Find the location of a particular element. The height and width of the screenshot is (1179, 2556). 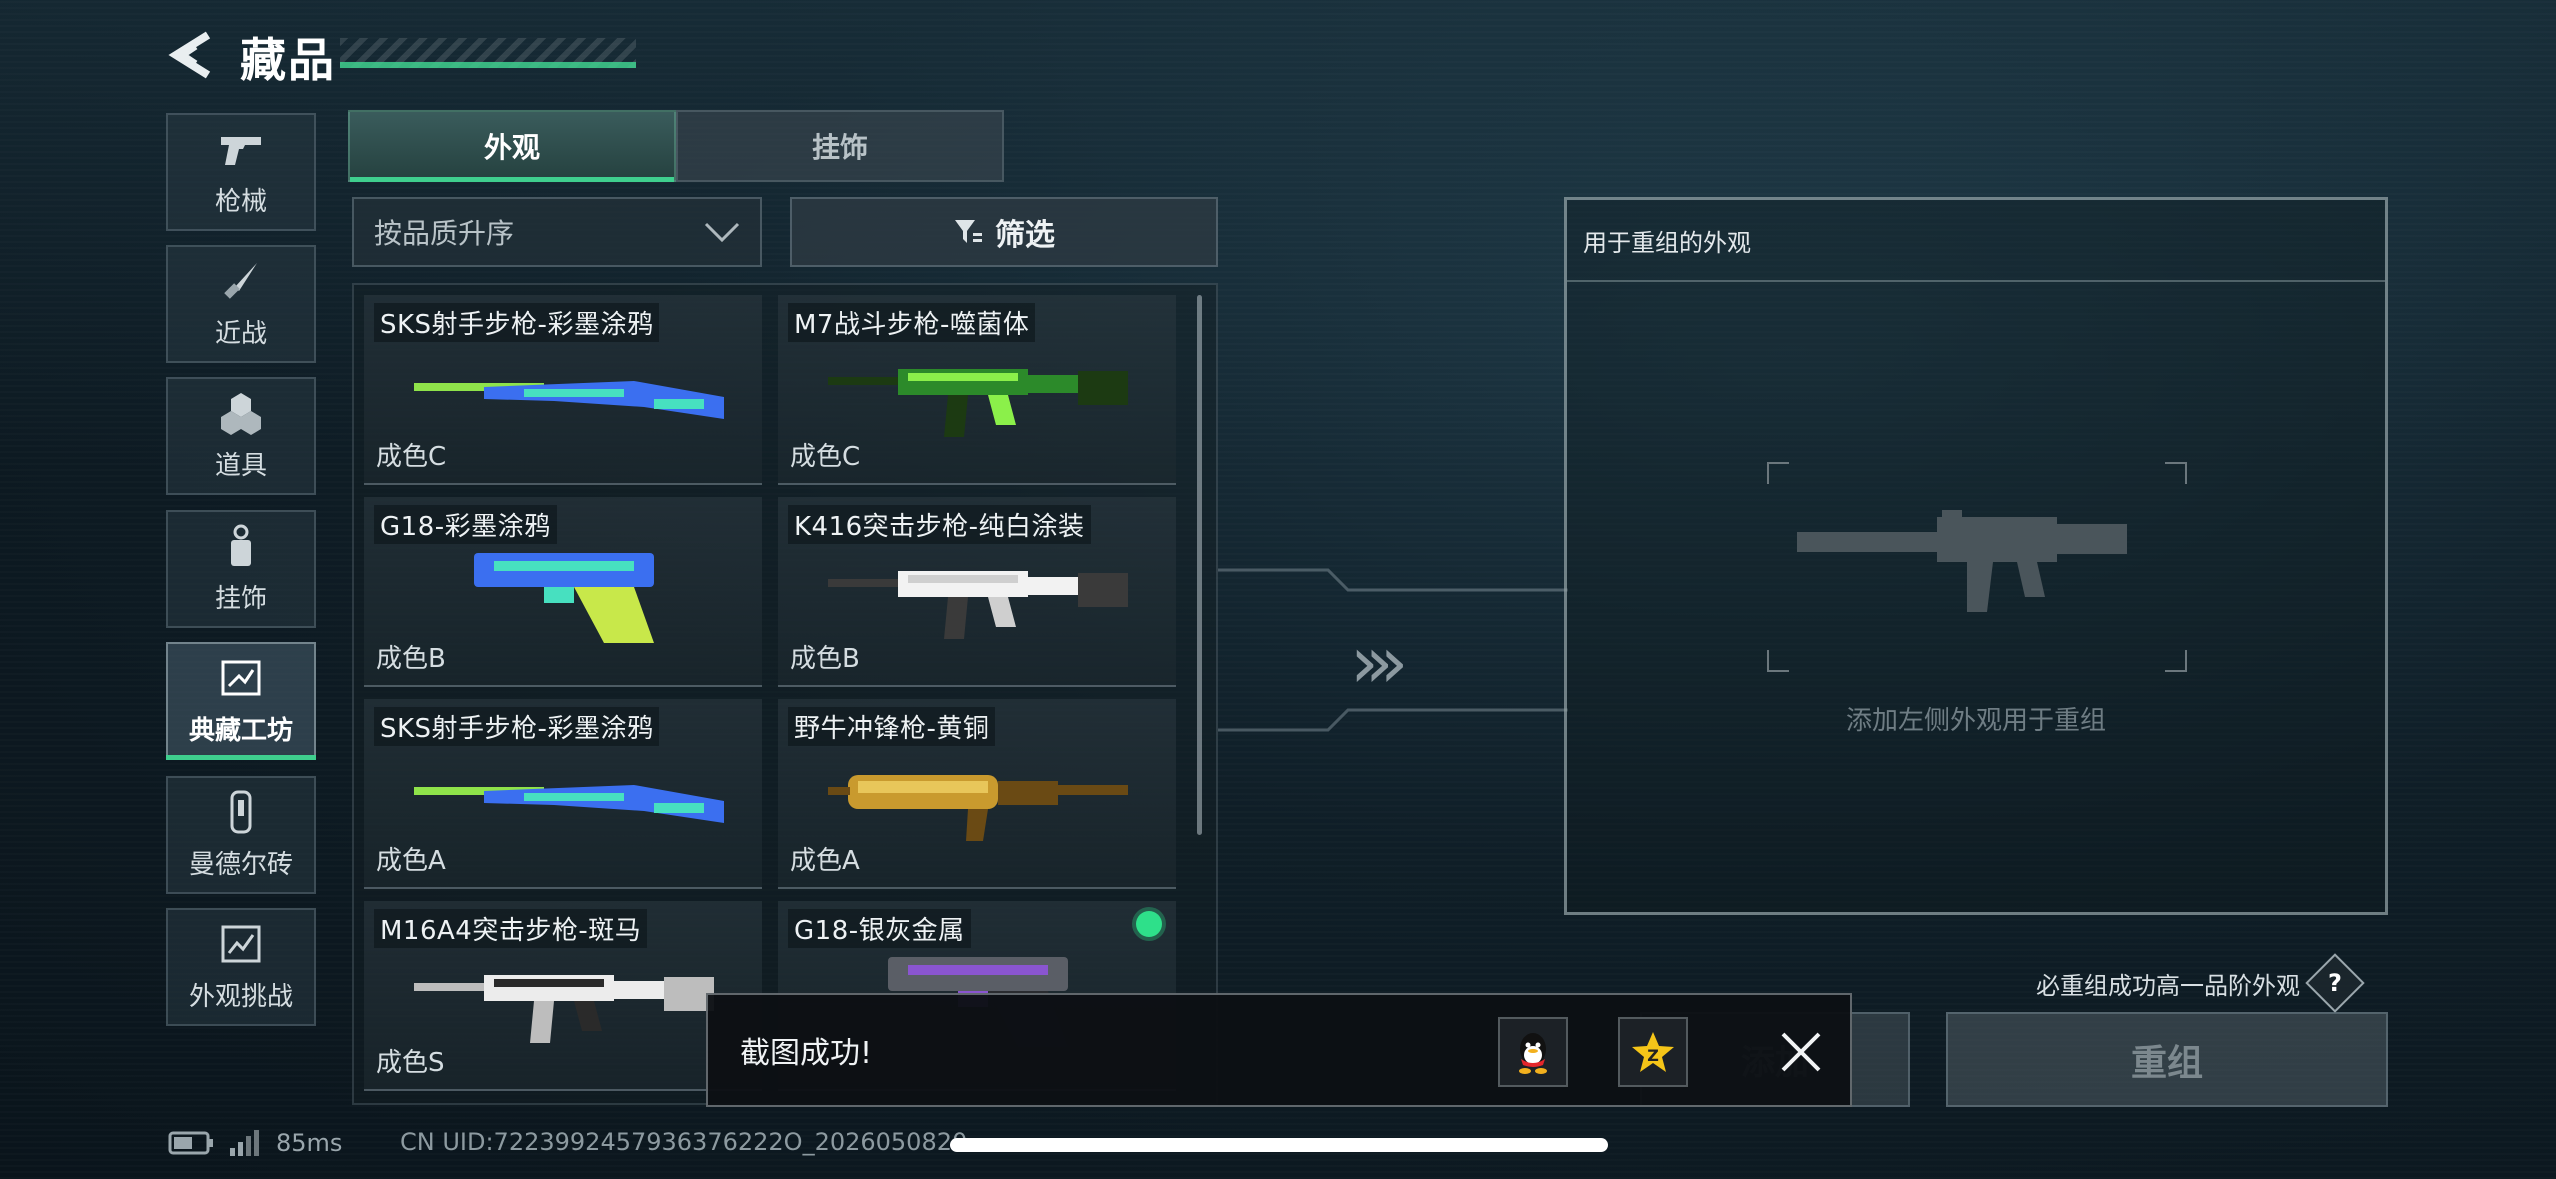

guarantee-text: 必重组成功高一品阶外观 is located at coordinates (2168, 985).